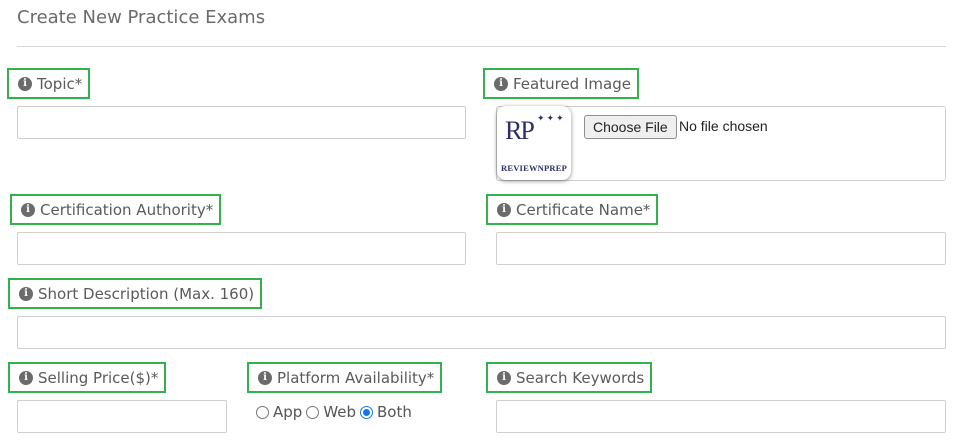 Image resolution: width=961 pixels, height=445 pixels. I want to click on topic-input, so click(241, 122).